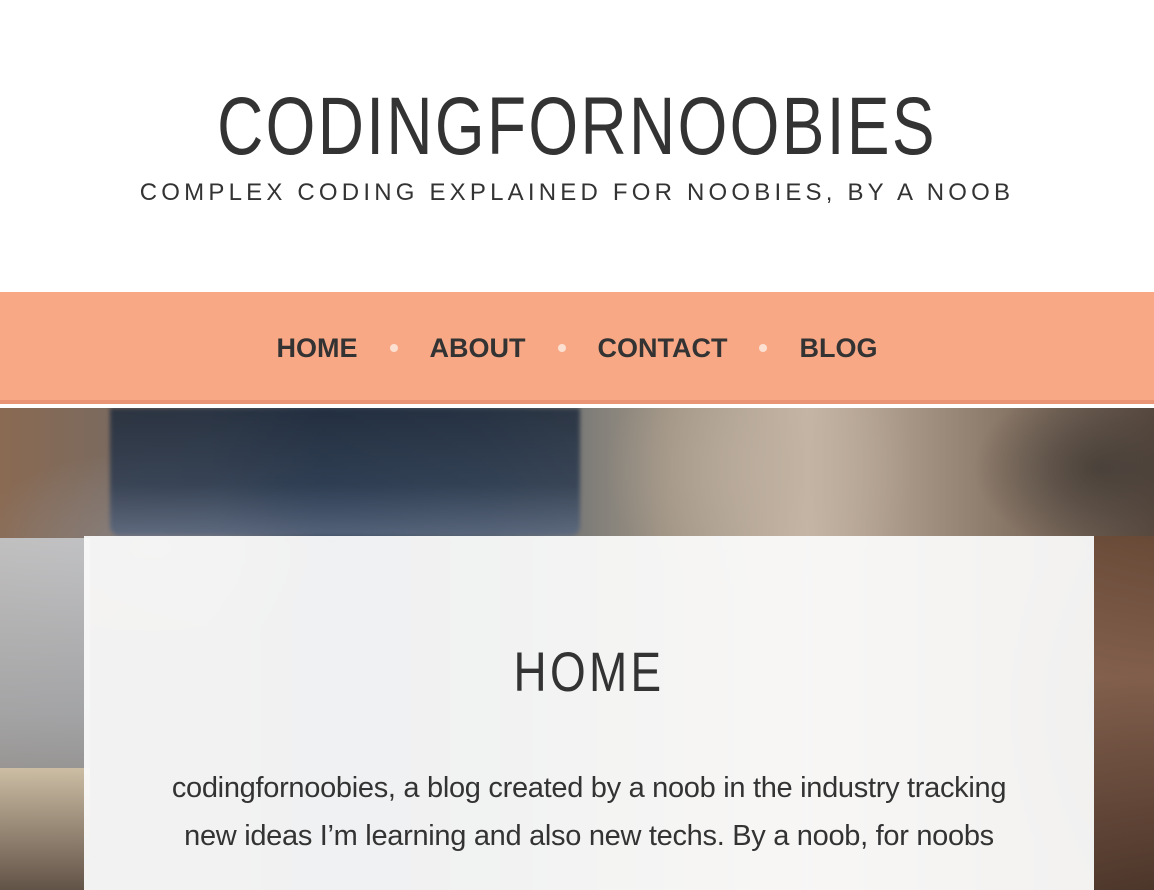 This screenshot has width=1154, height=890. What do you see at coordinates (589, 671) in the screenshot?
I see `page-title: HOME` at bounding box center [589, 671].